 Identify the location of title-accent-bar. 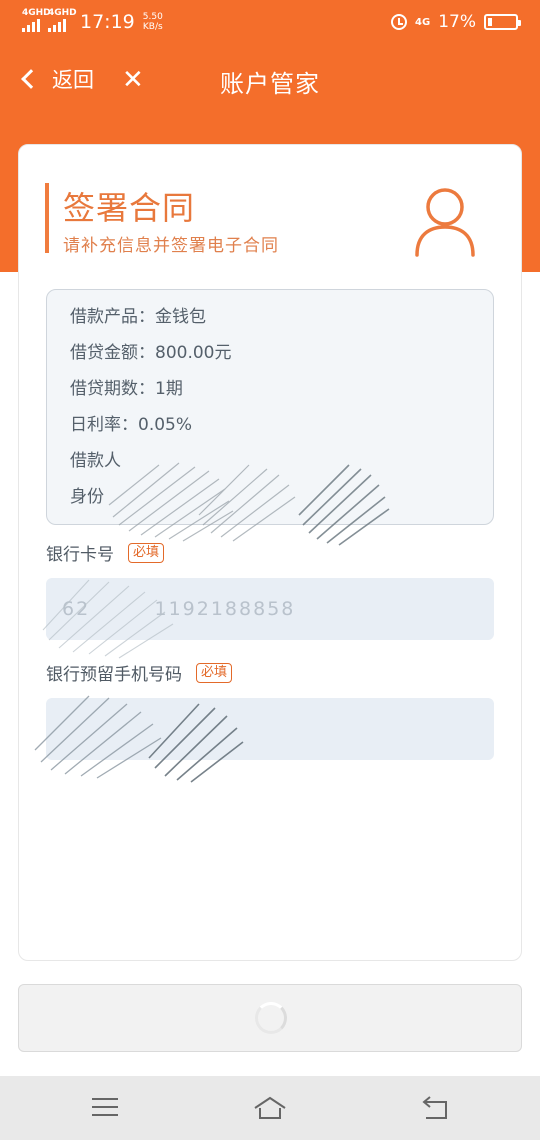
(47, 218).